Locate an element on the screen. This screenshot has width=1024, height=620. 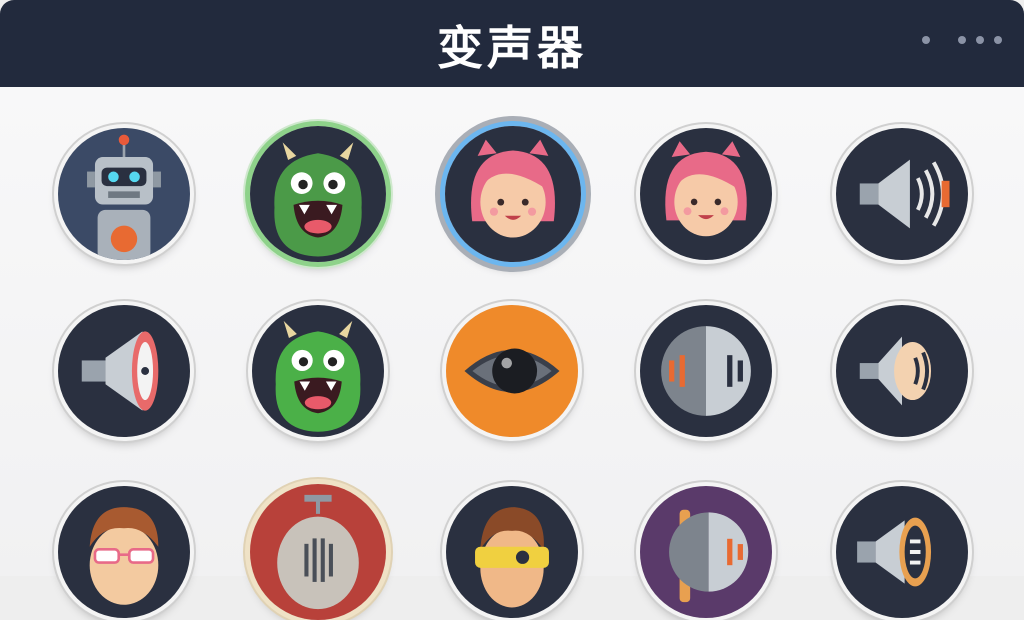
effect-button-green-monster is located at coordinates (318, 194).